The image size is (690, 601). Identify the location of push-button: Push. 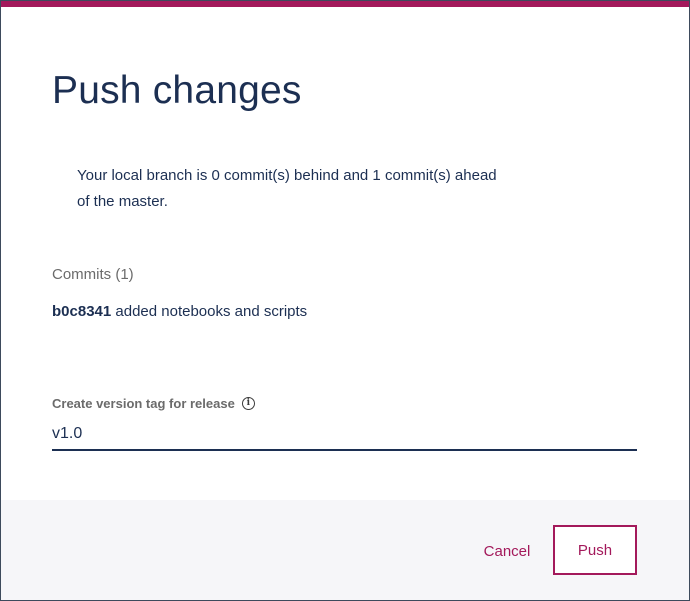
(595, 550).